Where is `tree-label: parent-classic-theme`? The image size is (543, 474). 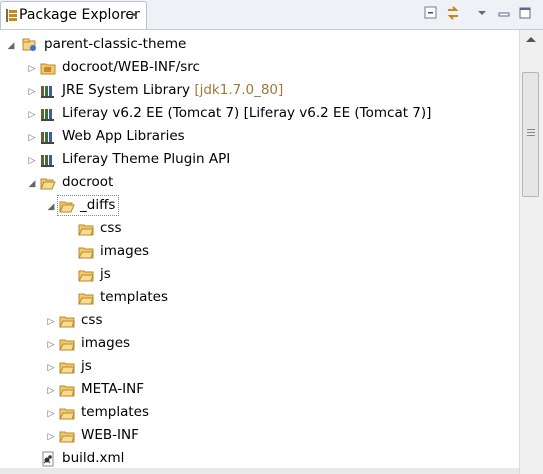 tree-label: parent-classic-theme is located at coordinates (115, 44).